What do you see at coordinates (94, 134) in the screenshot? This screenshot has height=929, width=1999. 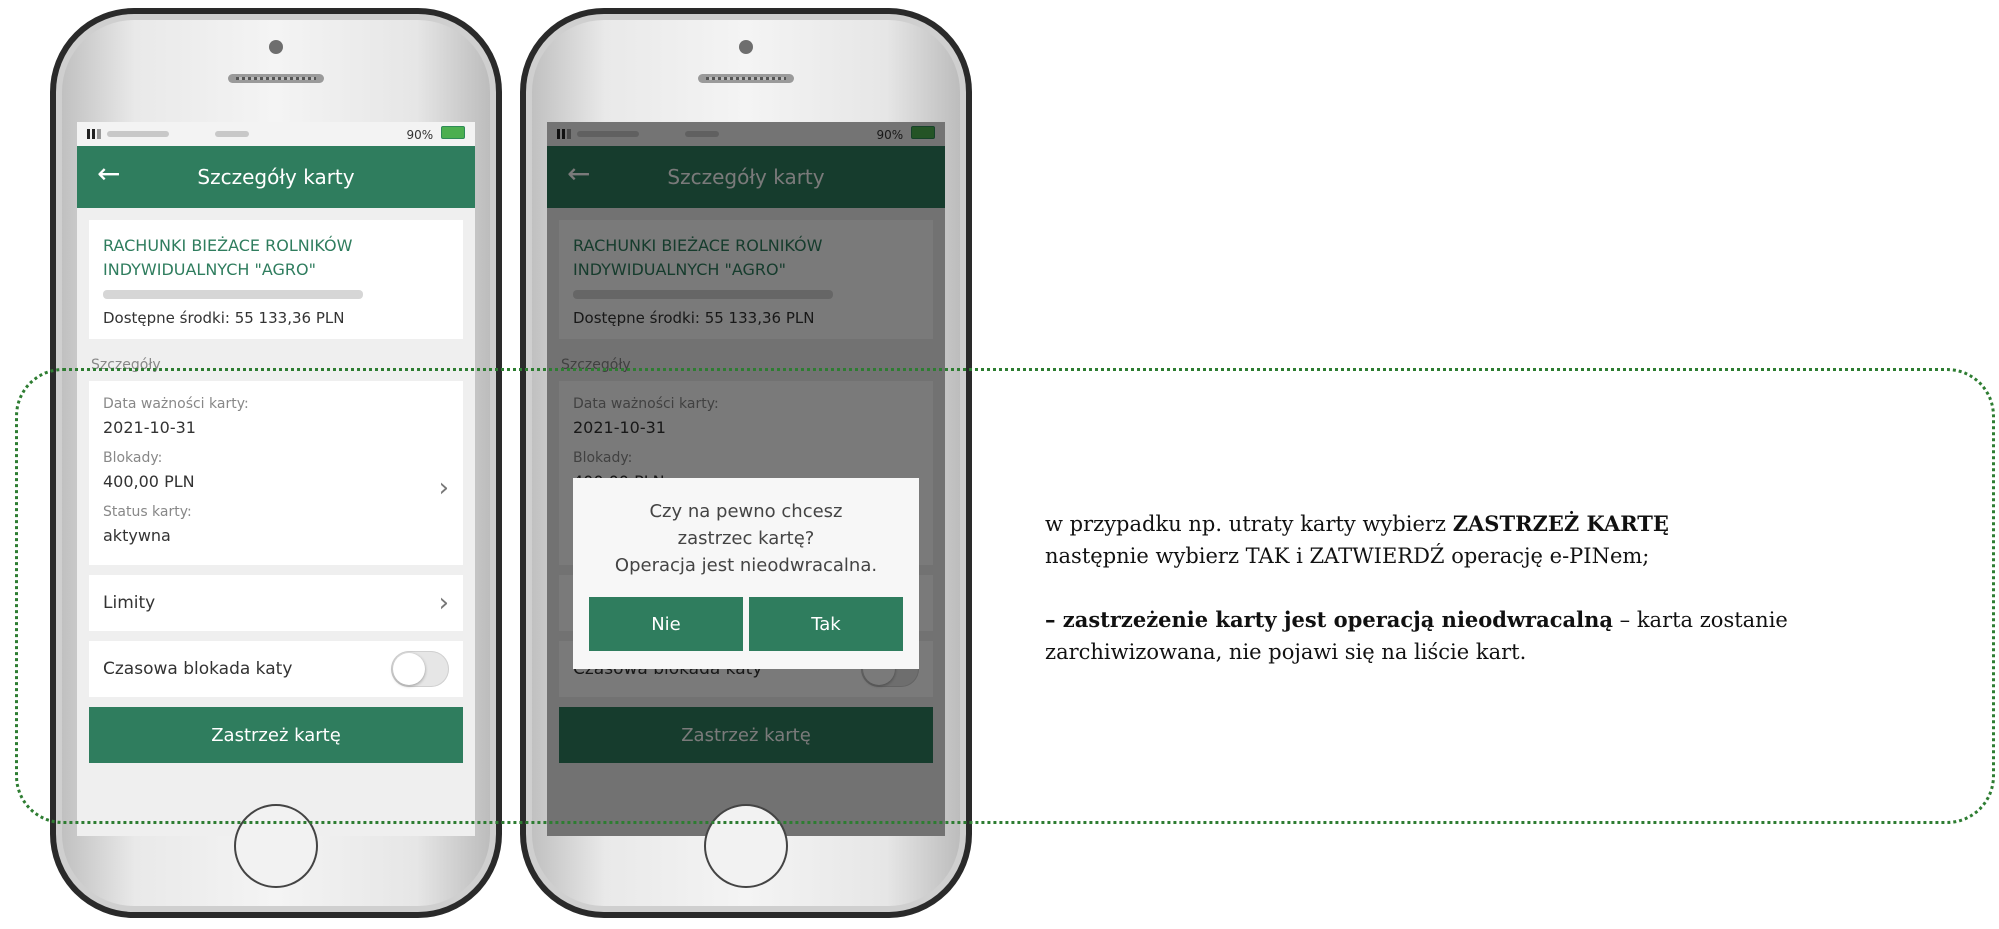 I see `signal-icon` at bounding box center [94, 134].